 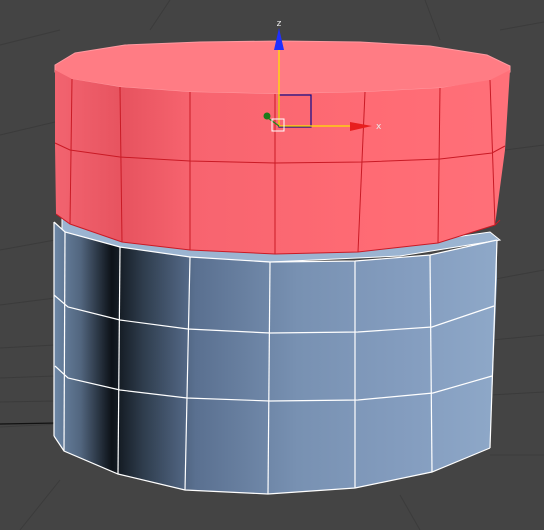 I want to click on gizmo-z-label: z, so click(x=279, y=24).